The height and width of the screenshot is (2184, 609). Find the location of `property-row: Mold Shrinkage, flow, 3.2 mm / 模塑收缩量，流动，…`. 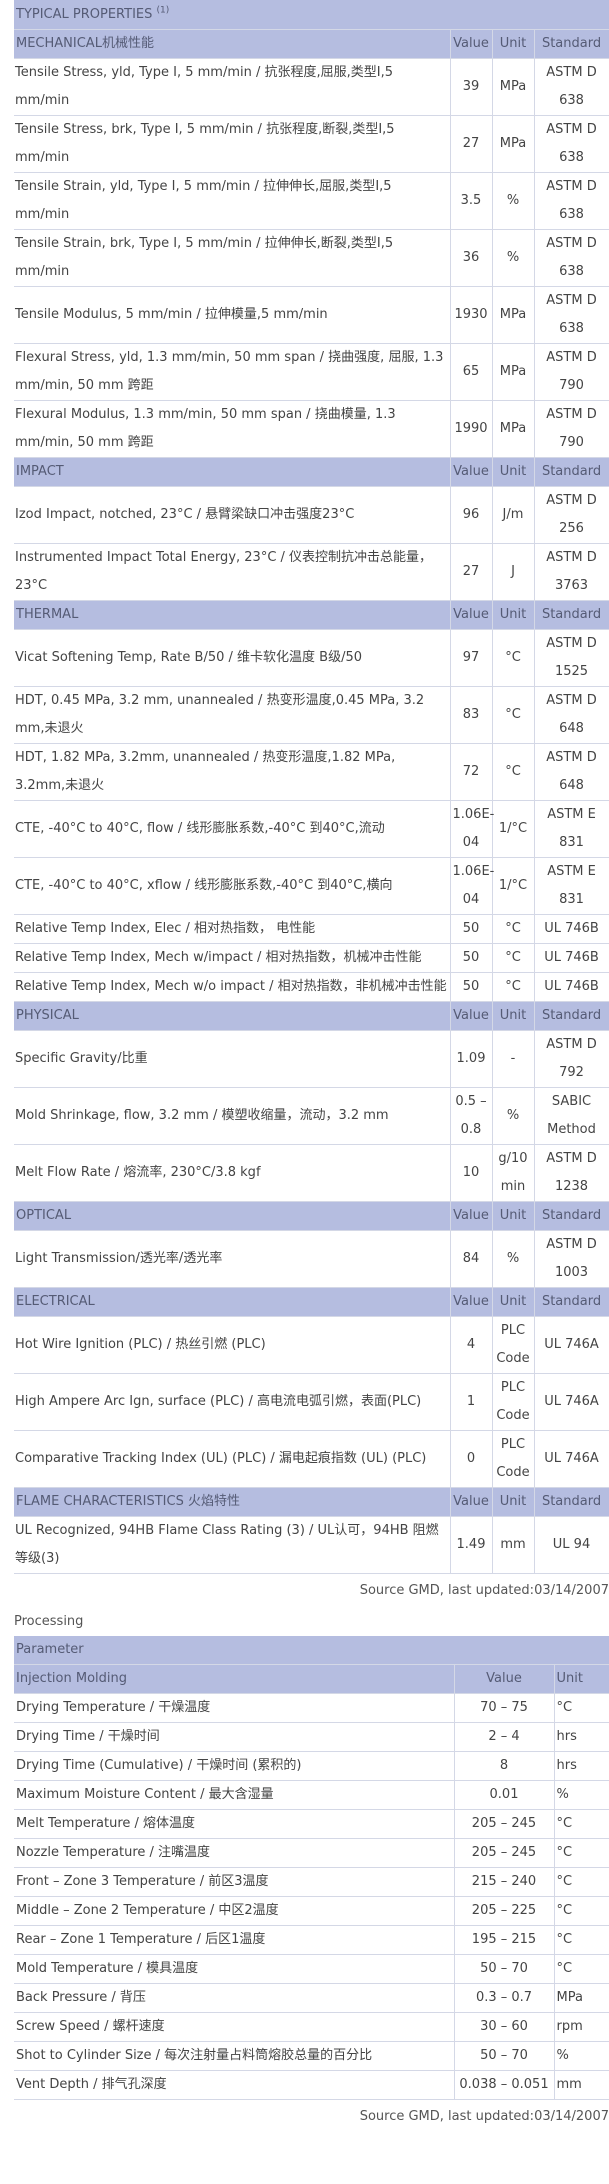

property-row: Mold Shrinkage, flow, 3.2 mm / 模塑收缩量，流动，… is located at coordinates (311, 1116).